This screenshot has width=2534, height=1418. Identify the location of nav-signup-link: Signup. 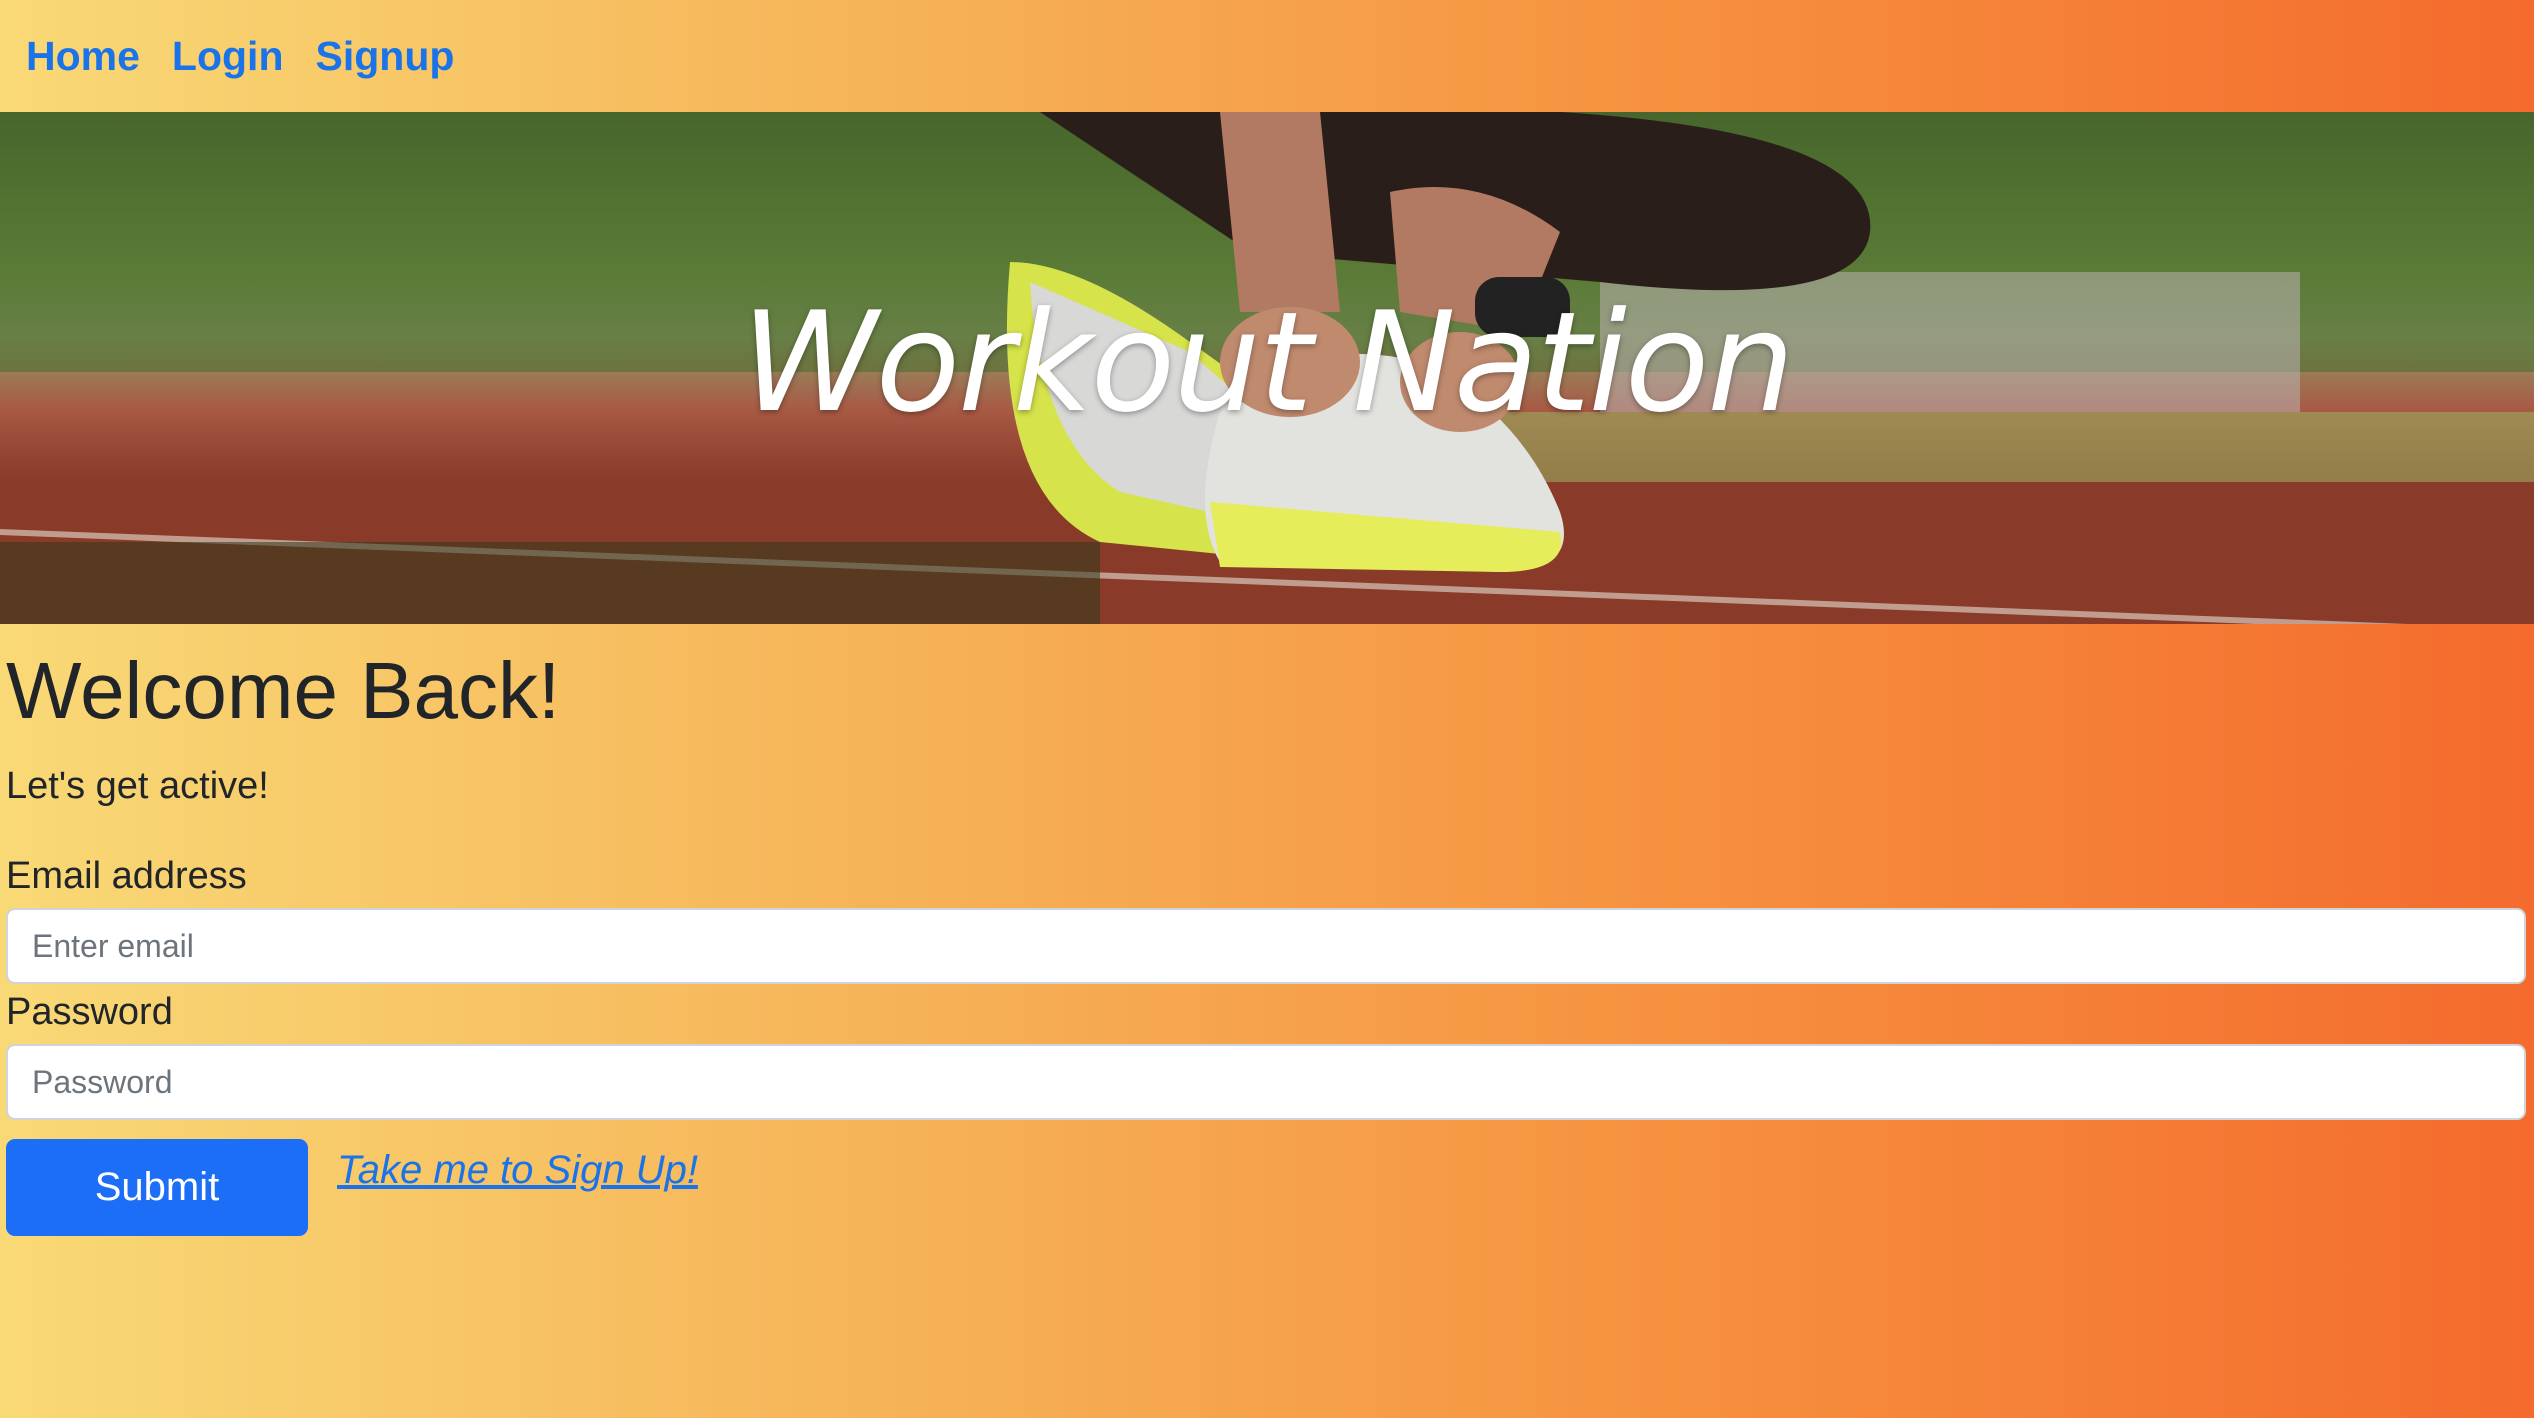
(385, 56).